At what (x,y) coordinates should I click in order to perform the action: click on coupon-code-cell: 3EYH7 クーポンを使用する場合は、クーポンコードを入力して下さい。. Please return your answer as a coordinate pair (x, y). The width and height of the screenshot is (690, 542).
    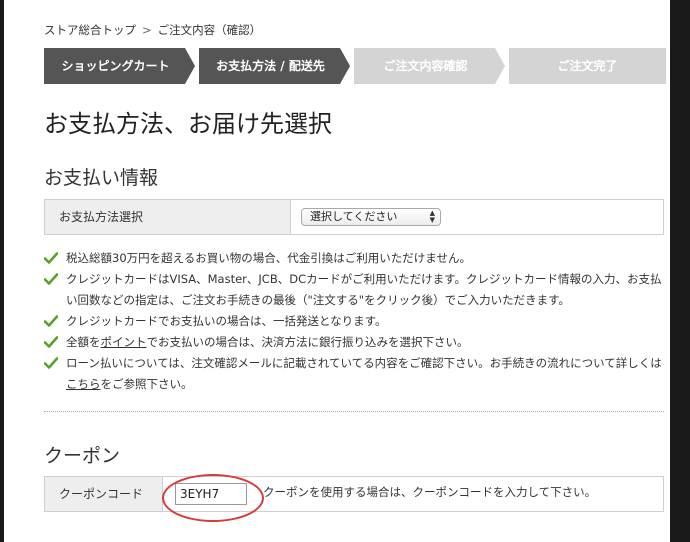
    Looking at the image, I should click on (413, 494).